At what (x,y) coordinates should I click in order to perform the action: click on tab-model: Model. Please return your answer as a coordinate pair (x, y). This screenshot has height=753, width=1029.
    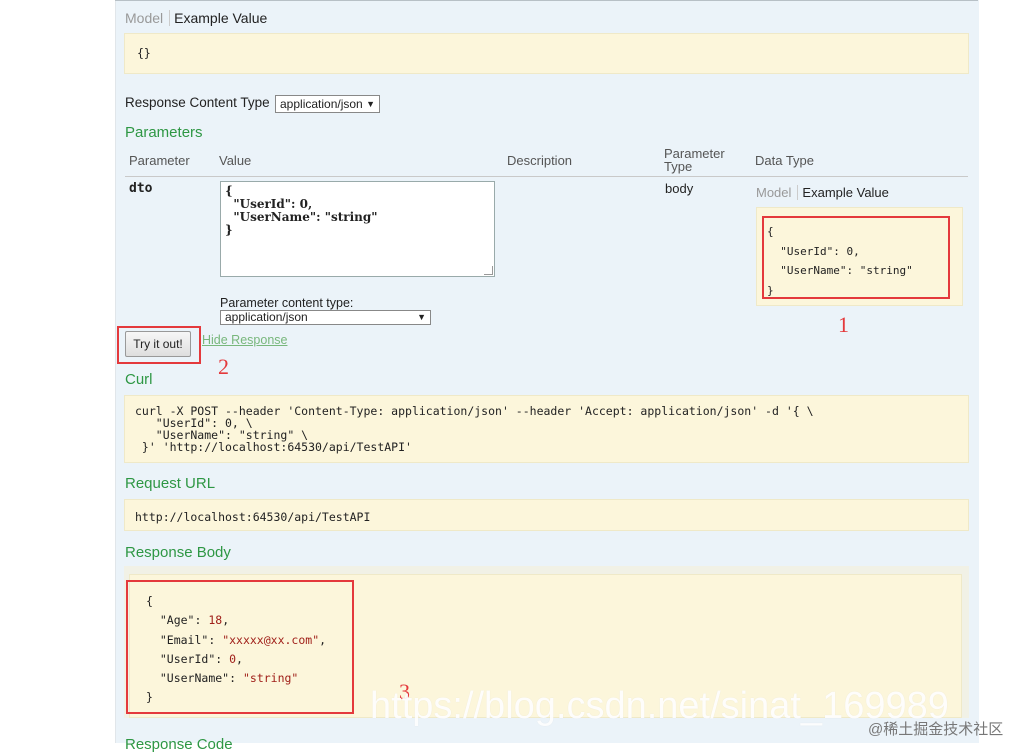
    Looking at the image, I should click on (148, 18).